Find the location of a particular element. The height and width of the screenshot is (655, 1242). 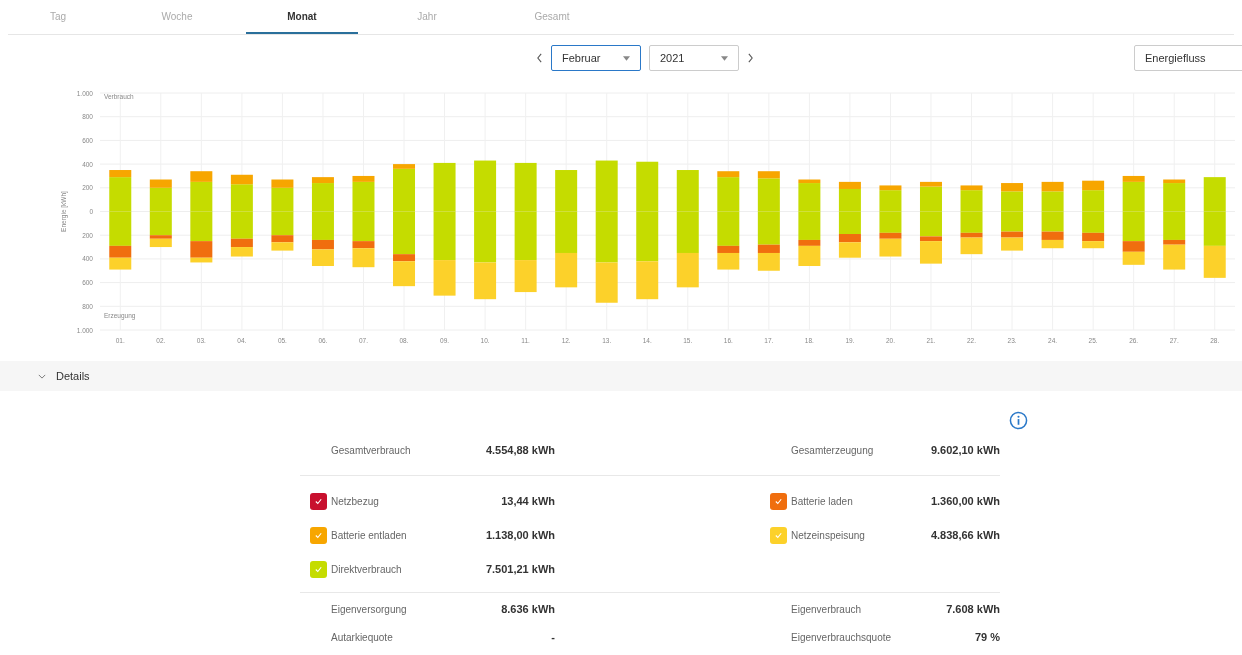

detail-value: 7.608 kWh is located at coordinates (973, 609).